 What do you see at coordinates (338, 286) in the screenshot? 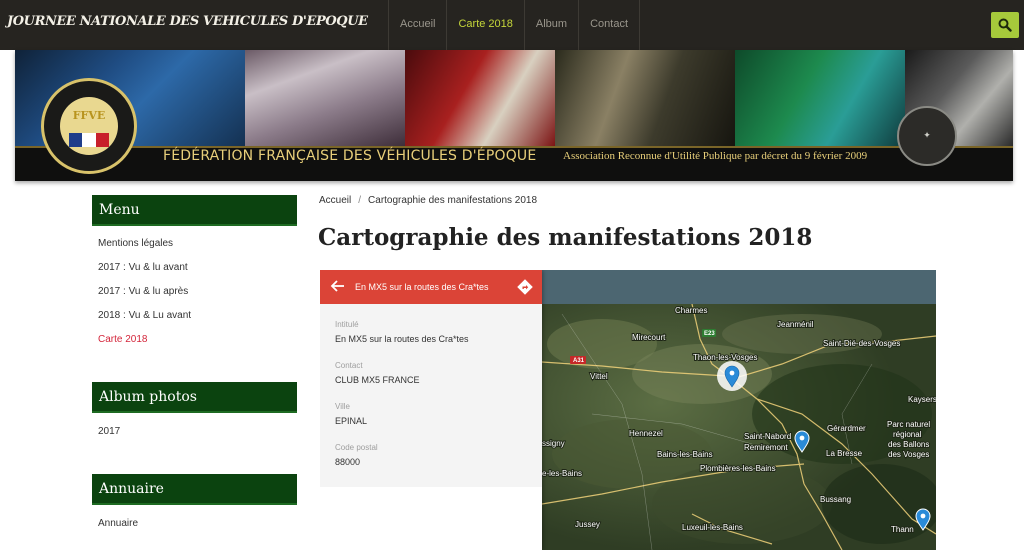
I see `back-arrow-icon` at bounding box center [338, 286].